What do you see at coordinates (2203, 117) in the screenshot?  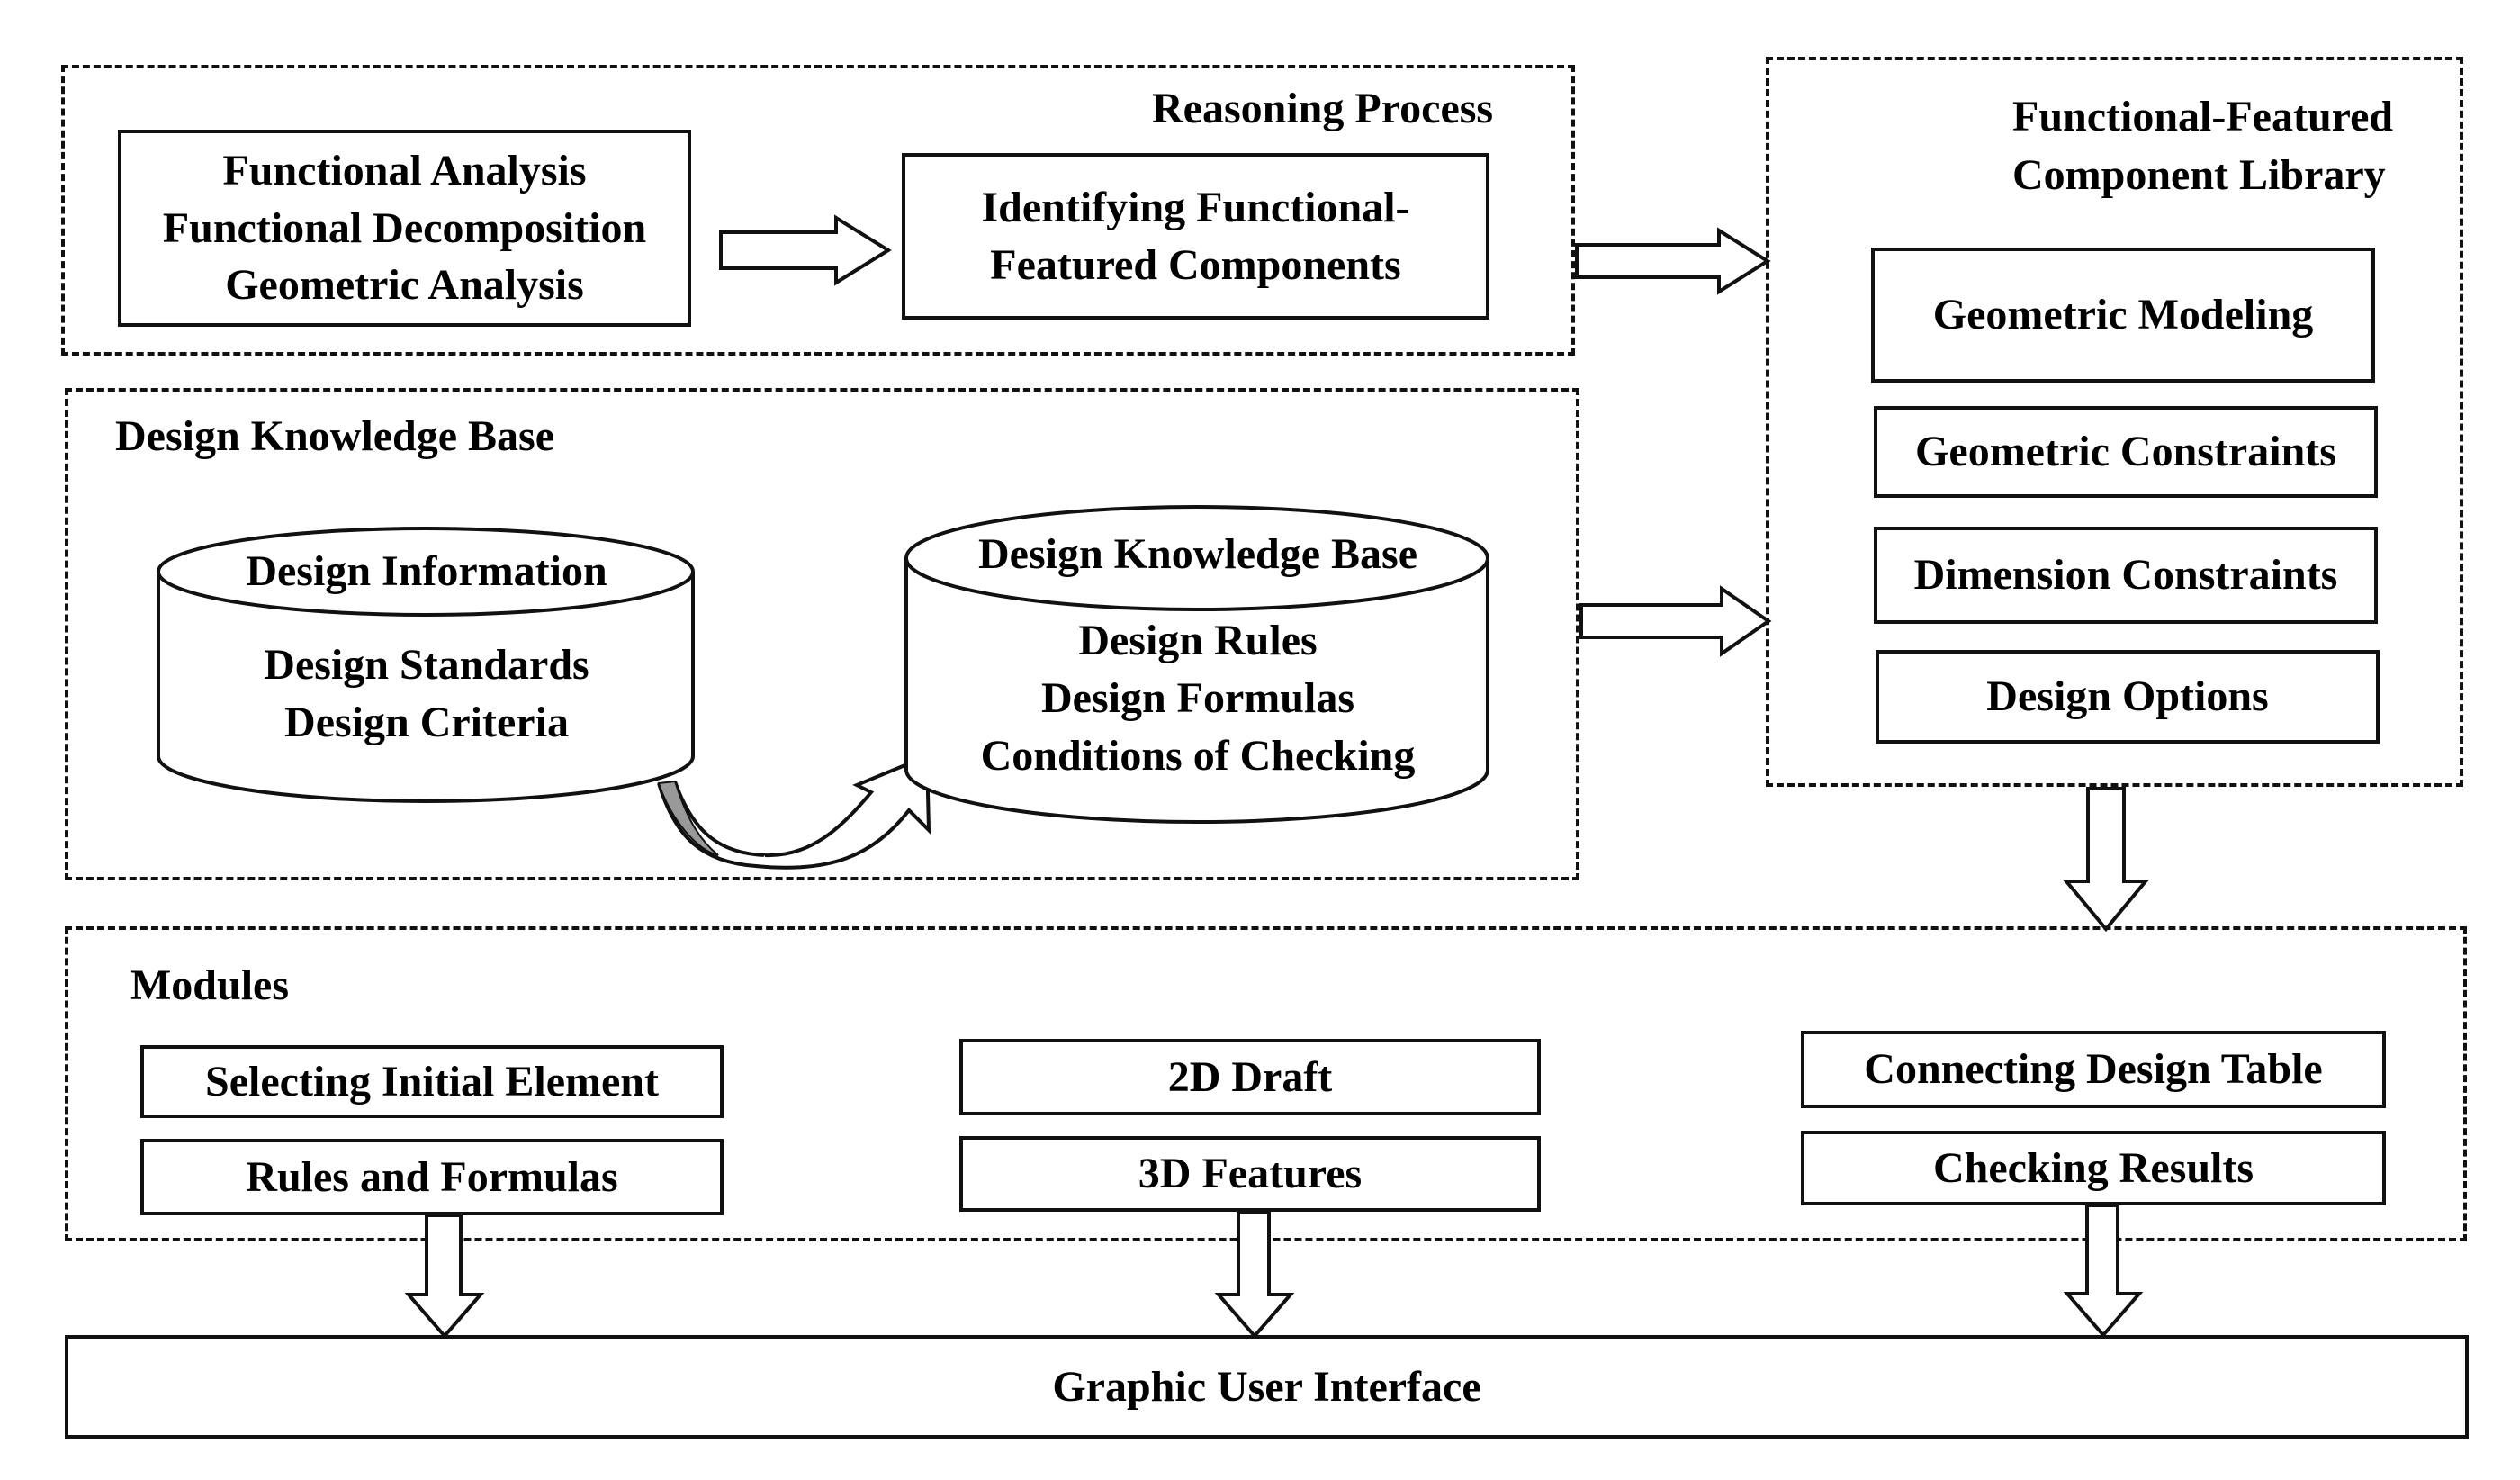 I see `component-library-title-line: Functional-Featured` at bounding box center [2203, 117].